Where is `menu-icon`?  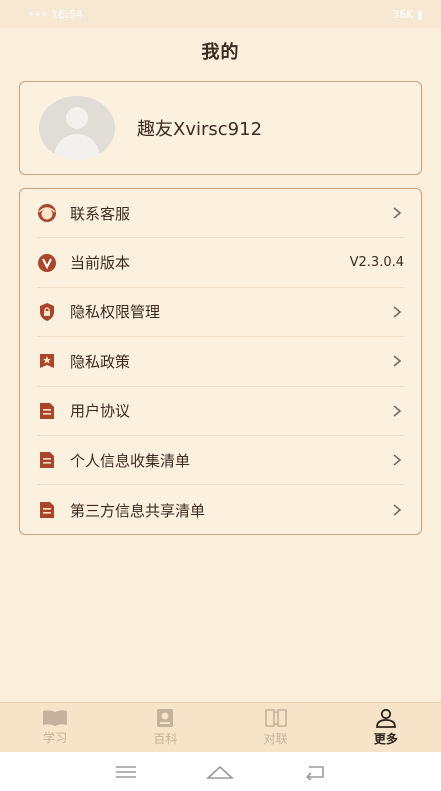 menu-icon is located at coordinates (126, 772).